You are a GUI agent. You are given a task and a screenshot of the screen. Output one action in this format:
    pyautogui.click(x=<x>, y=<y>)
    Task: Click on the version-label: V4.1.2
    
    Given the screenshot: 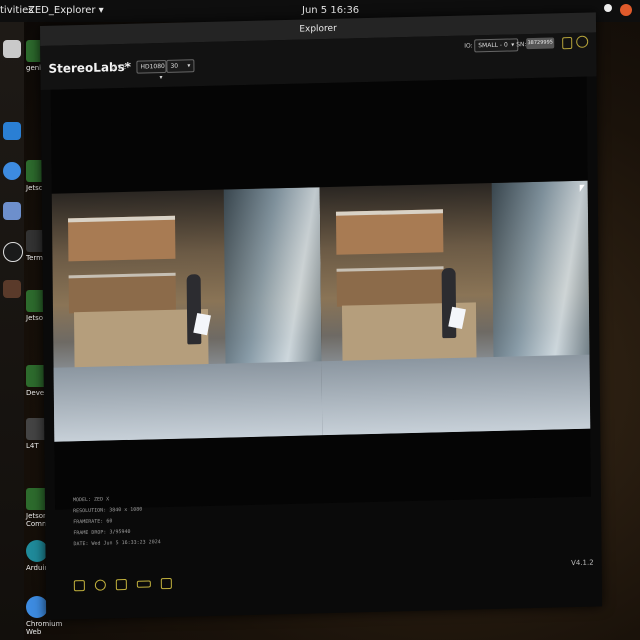 What is the action you would take?
    pyautogui.click(x=582, y=563)
    